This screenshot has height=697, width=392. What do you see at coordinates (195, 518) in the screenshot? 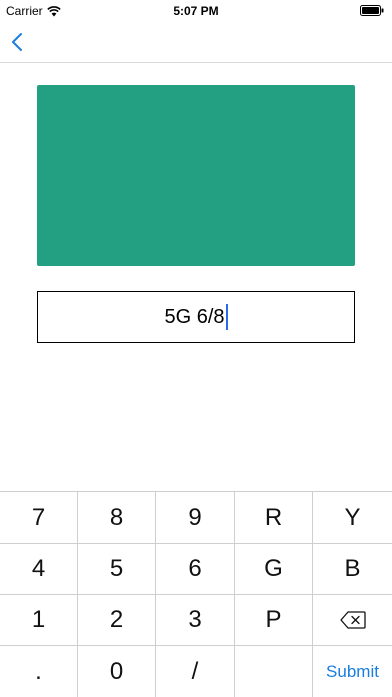
I see `key-9: 9` at bounding box center [195, 518].